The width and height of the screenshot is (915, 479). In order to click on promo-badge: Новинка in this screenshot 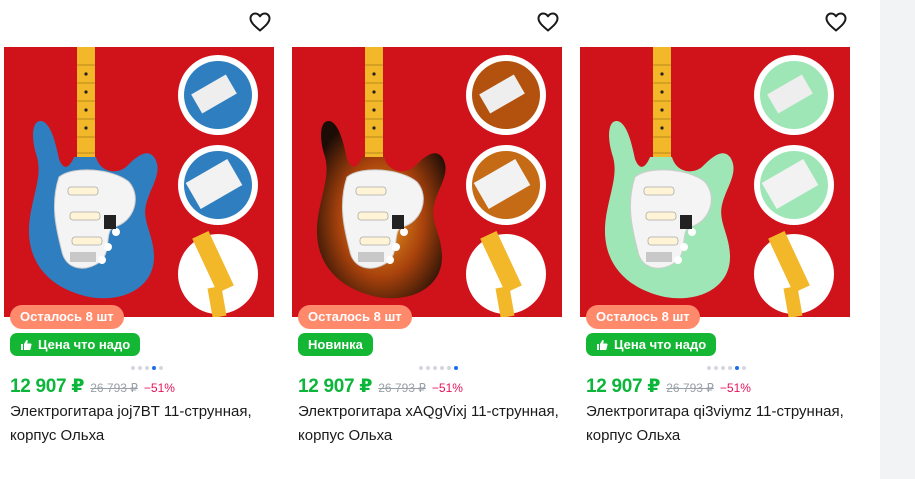, I will do `click(335, 344)`.